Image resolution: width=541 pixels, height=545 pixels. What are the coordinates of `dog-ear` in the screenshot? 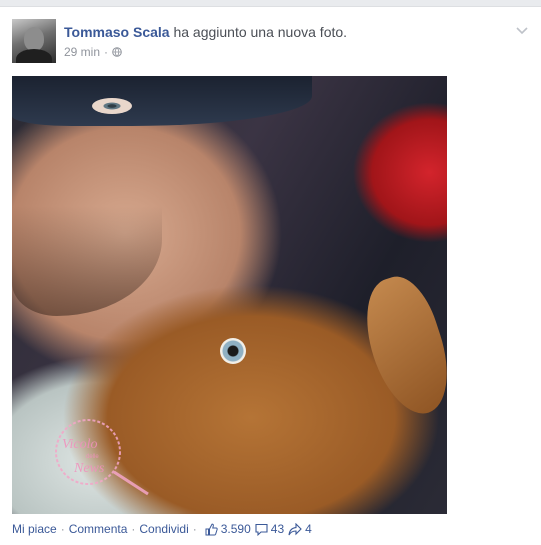 It's located at (399, 346).